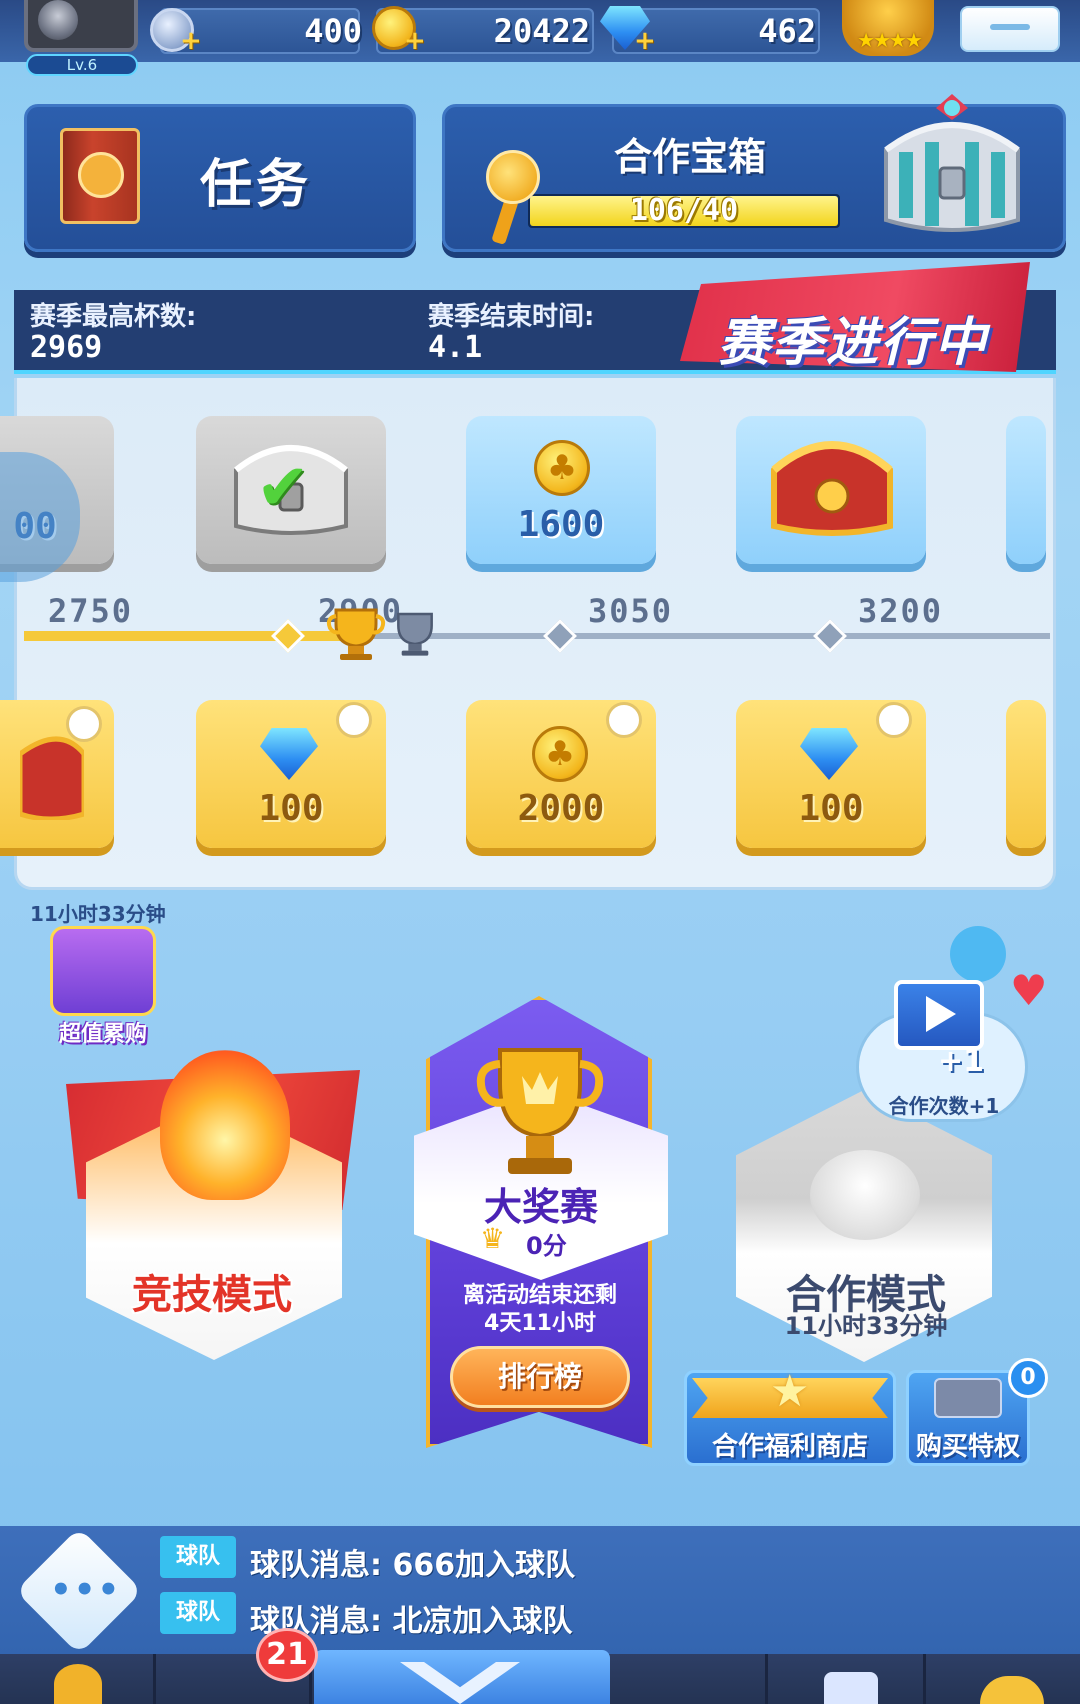  Describe the element at coordinates (787, 31) in the screenshot. I see `gems-value: 462` at that location.